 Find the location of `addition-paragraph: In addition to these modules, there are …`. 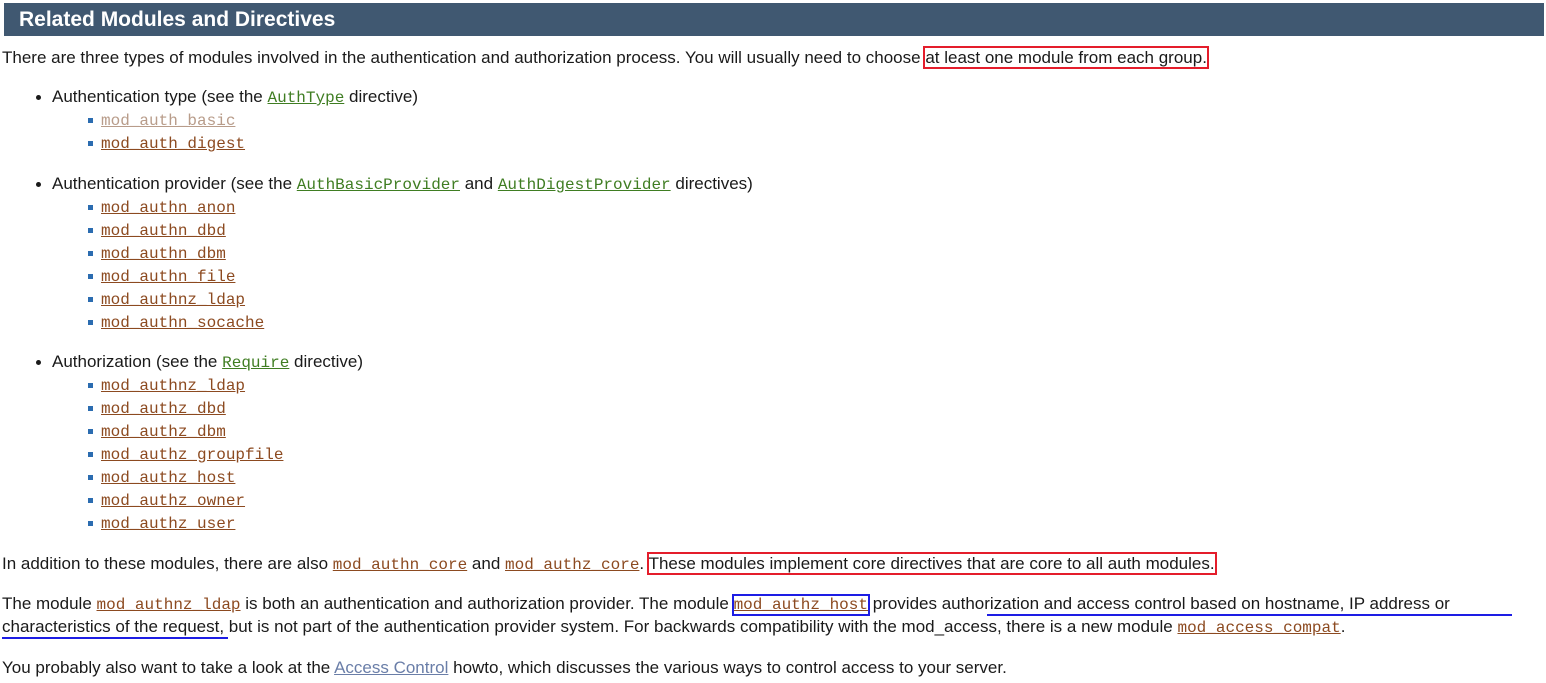

addition-paragraph: In addition to these modules, there are … is located at coordinates (609, 563).